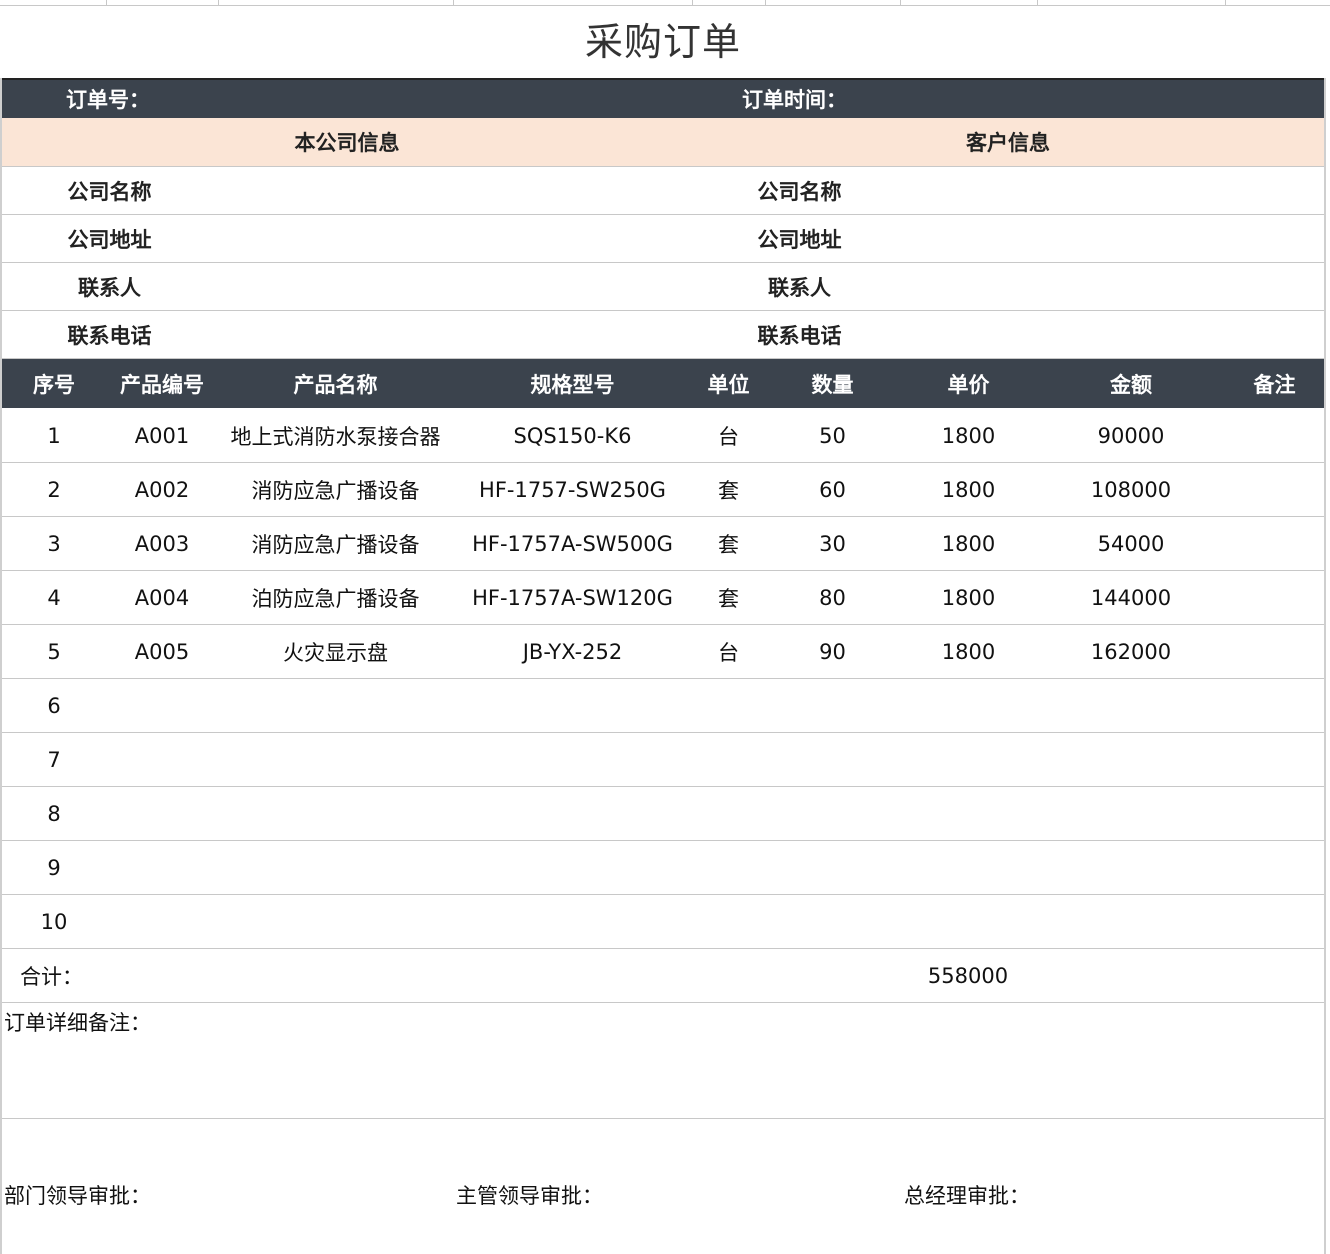  Describe the element at coordinates (335, 383) in the screenshot. I see `column-header-product-name: 产品名称` at that location.